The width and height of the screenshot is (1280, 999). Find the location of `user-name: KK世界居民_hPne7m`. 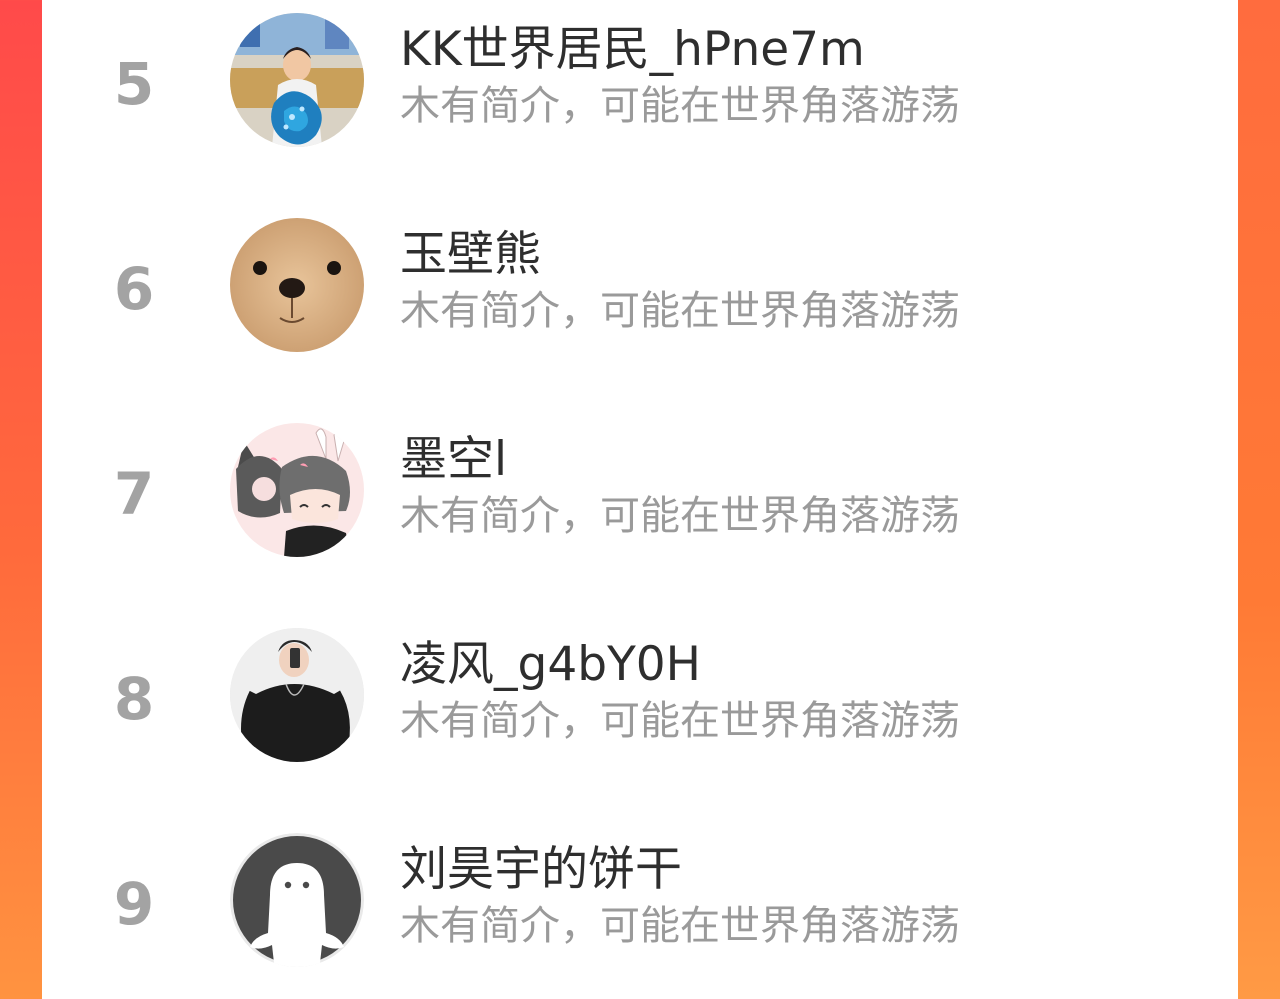

user-name: KK世界居民_hPne7m is located at coordinates (632, 49).